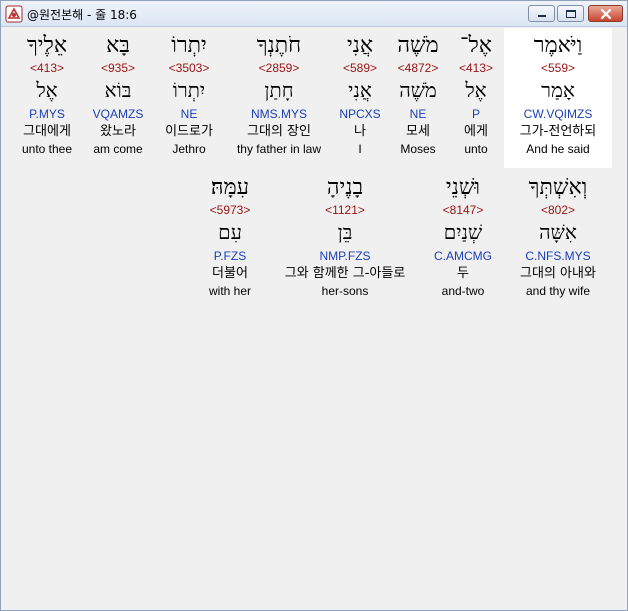 This screenshot has height=611, width=628. What do you see at coordinates (14, 14) in the screenshot?
I see `app-logo-icon` at bounding box center [14, 14].